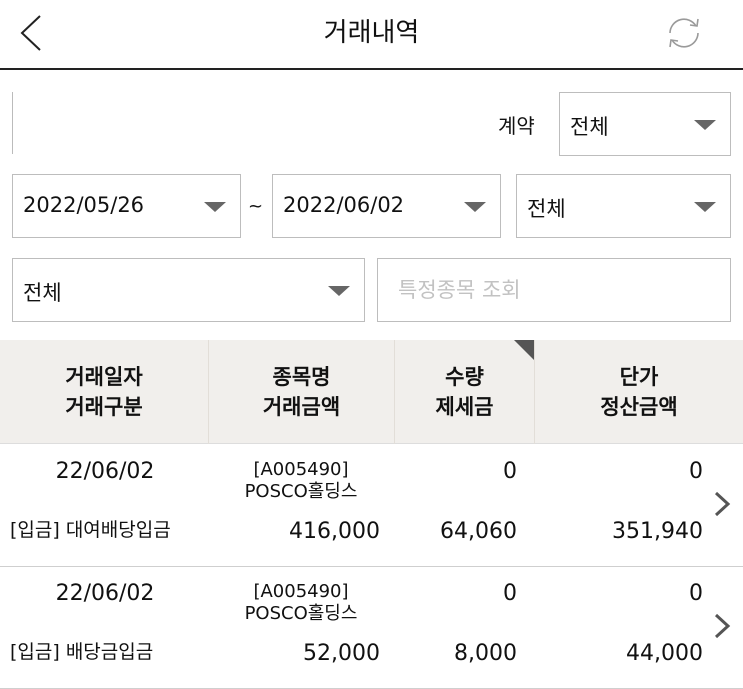 The height and width of the screenshot is (689, 743). Describe the element at coordinates (546, 209) in the screenshot. I see `filter-select-a-value: 전체` at that location.